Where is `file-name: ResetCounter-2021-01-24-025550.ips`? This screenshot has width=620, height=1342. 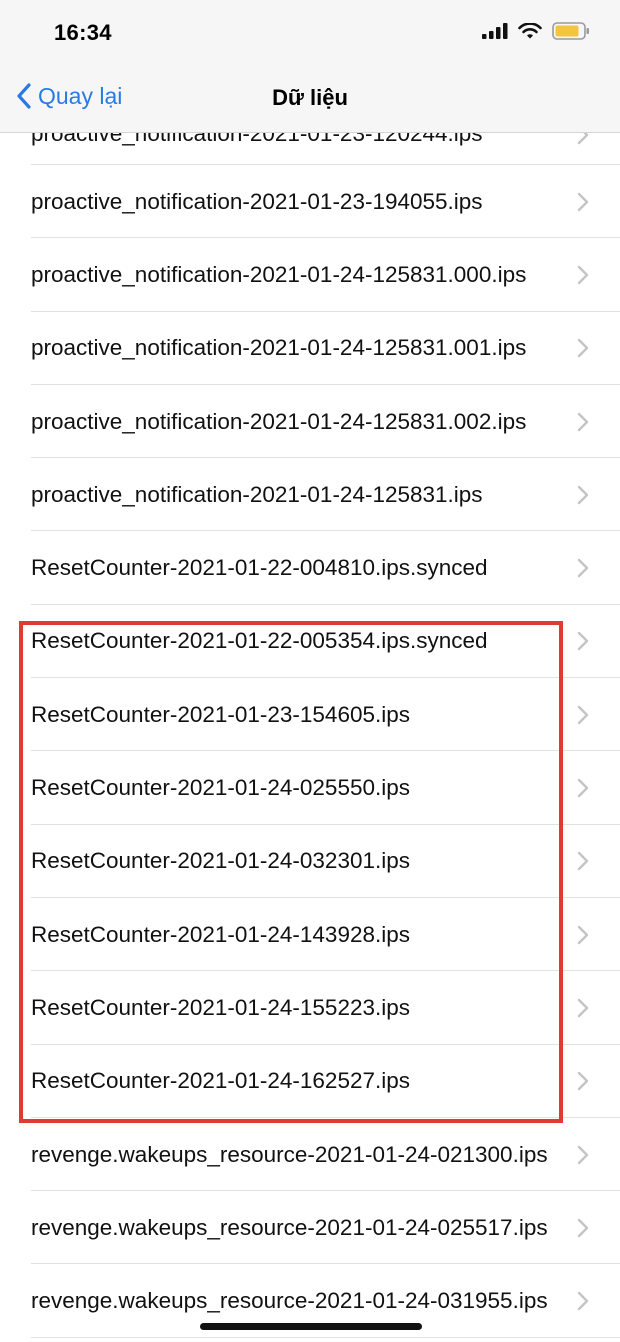
file-name: ResetCounter-2021-01-24-025550.ips is located at coordinates (220, 788).